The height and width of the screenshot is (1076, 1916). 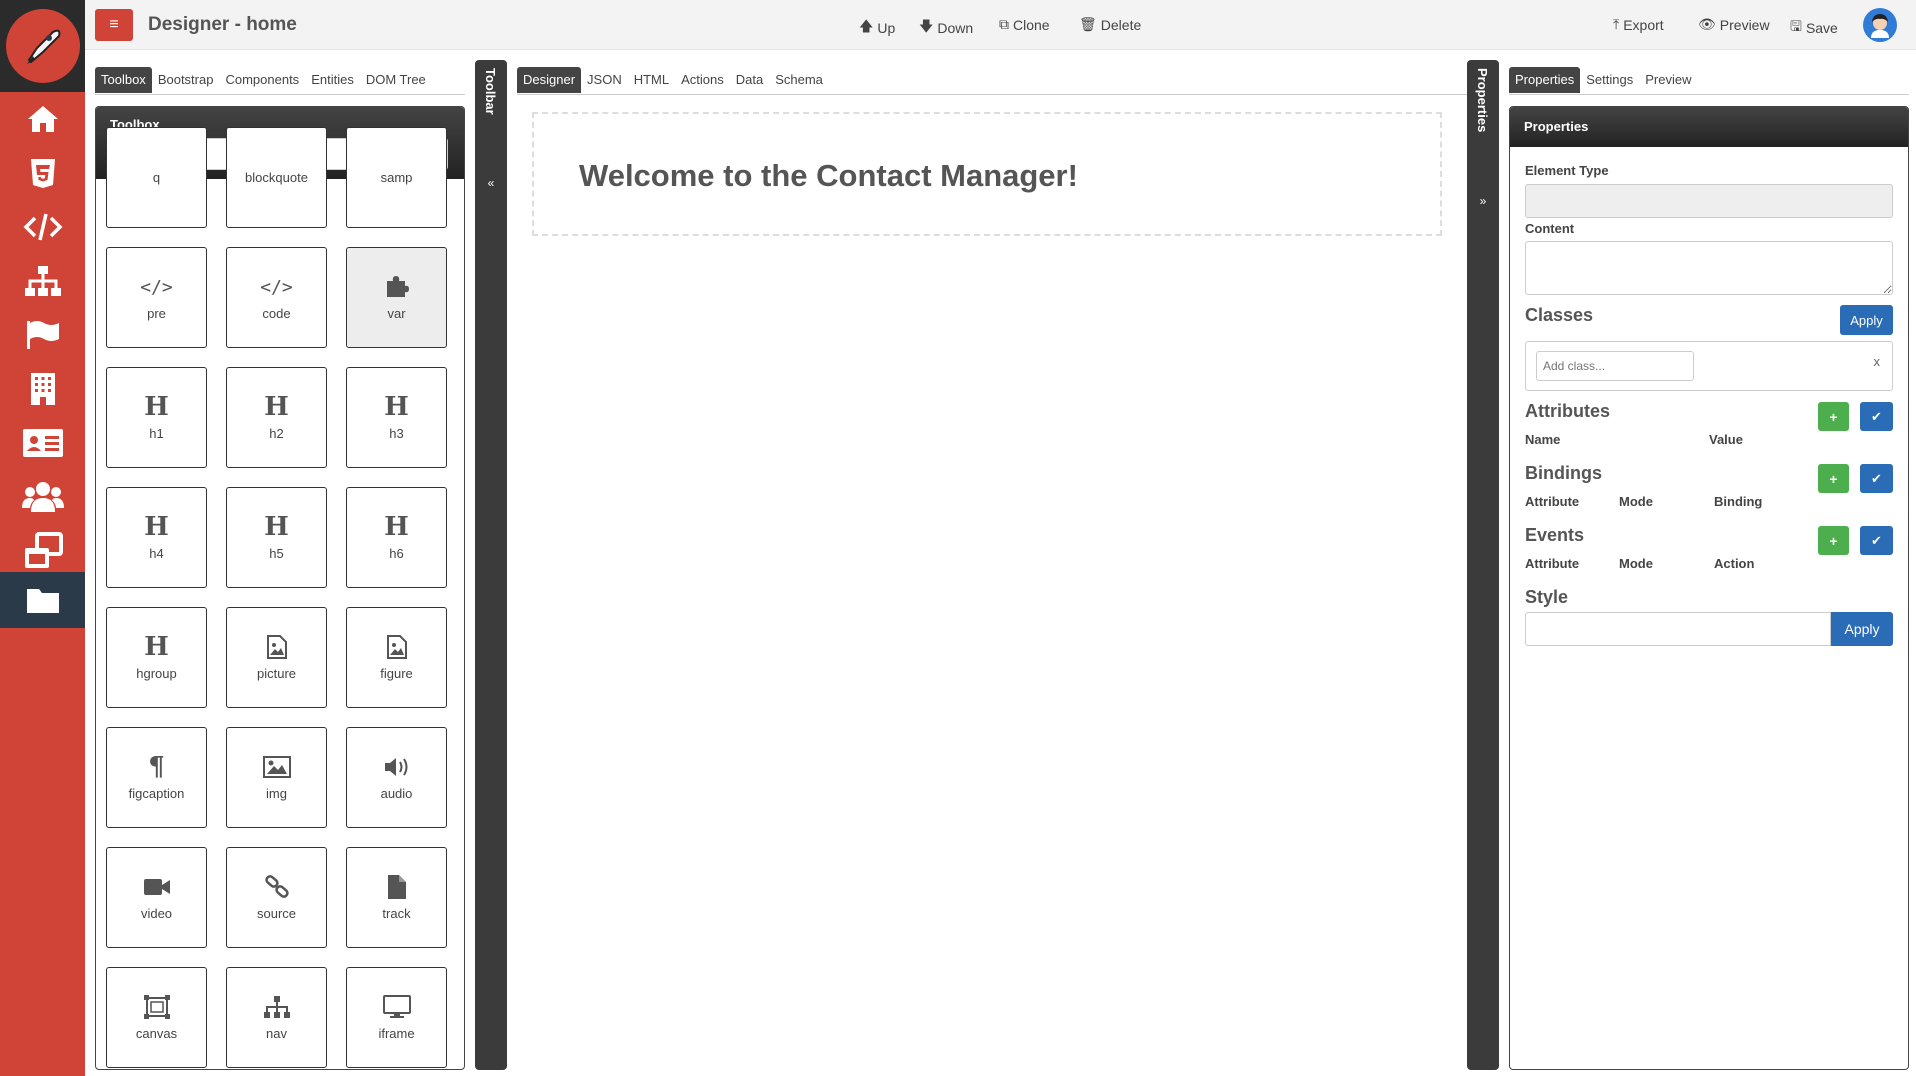 I want to click on avatar, so click(x=1880, y=25).